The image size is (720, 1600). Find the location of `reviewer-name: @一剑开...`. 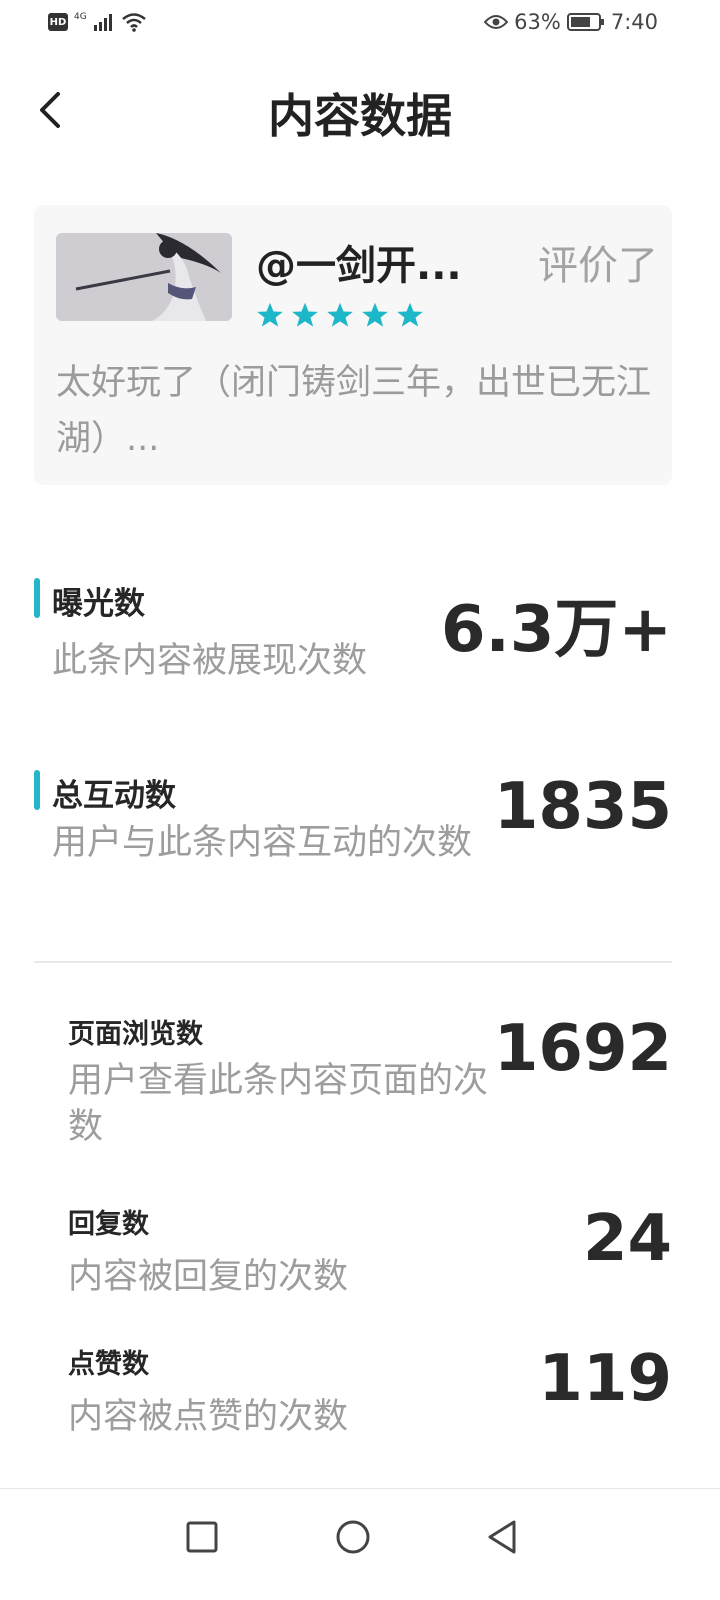

reviewer-name: @一剑开... is located at coordinates (359, 262).